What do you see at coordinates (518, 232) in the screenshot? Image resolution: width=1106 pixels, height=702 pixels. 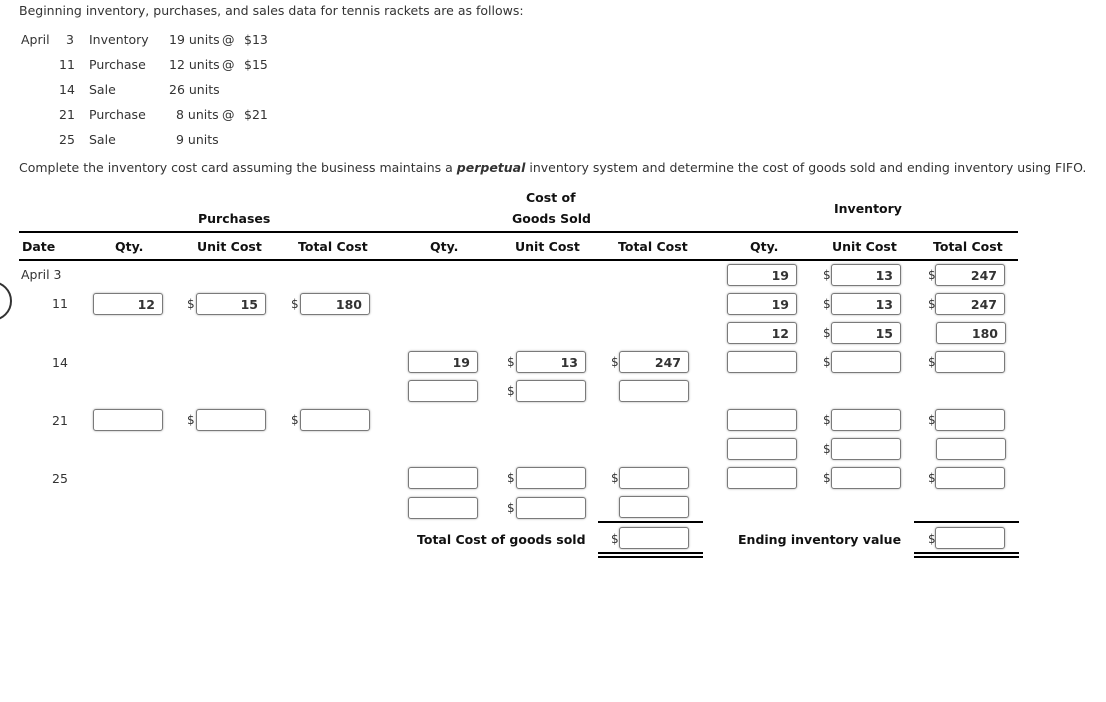 I see `header-top-rule` at bounding box center [518, 232].